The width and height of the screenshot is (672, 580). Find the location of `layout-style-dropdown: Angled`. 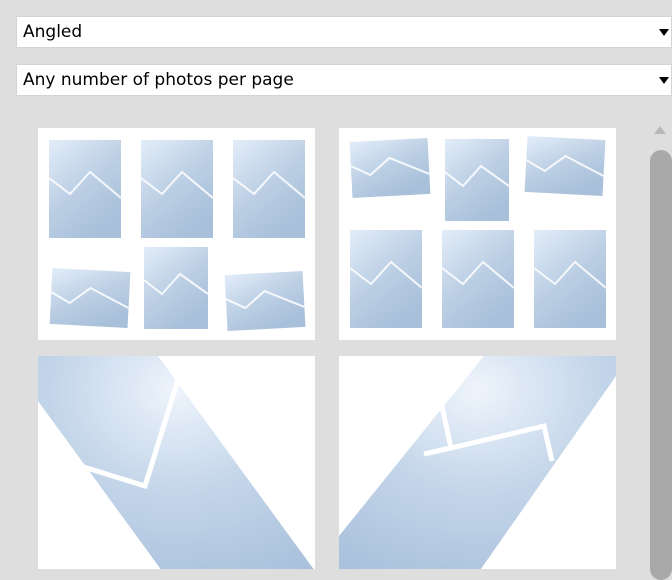

layout-style-dropdown: Angled is located at coordinates (344, 32).